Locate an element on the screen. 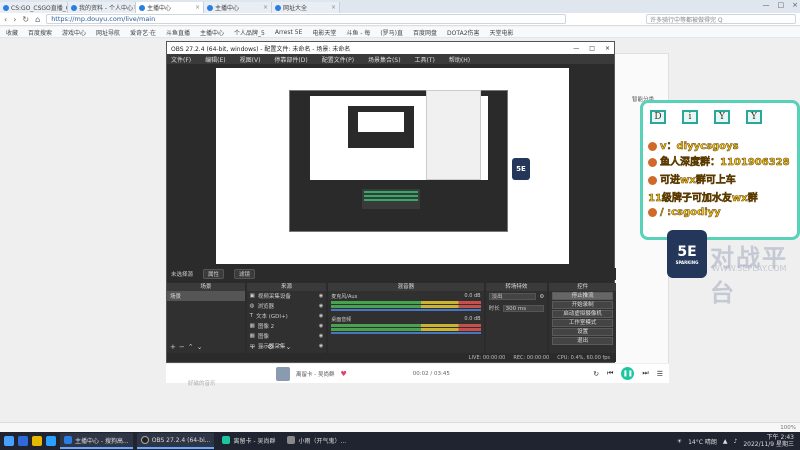 This screenshot has height=450, width=800. duration-input: 300 ms is located at coordinates (523, 308).